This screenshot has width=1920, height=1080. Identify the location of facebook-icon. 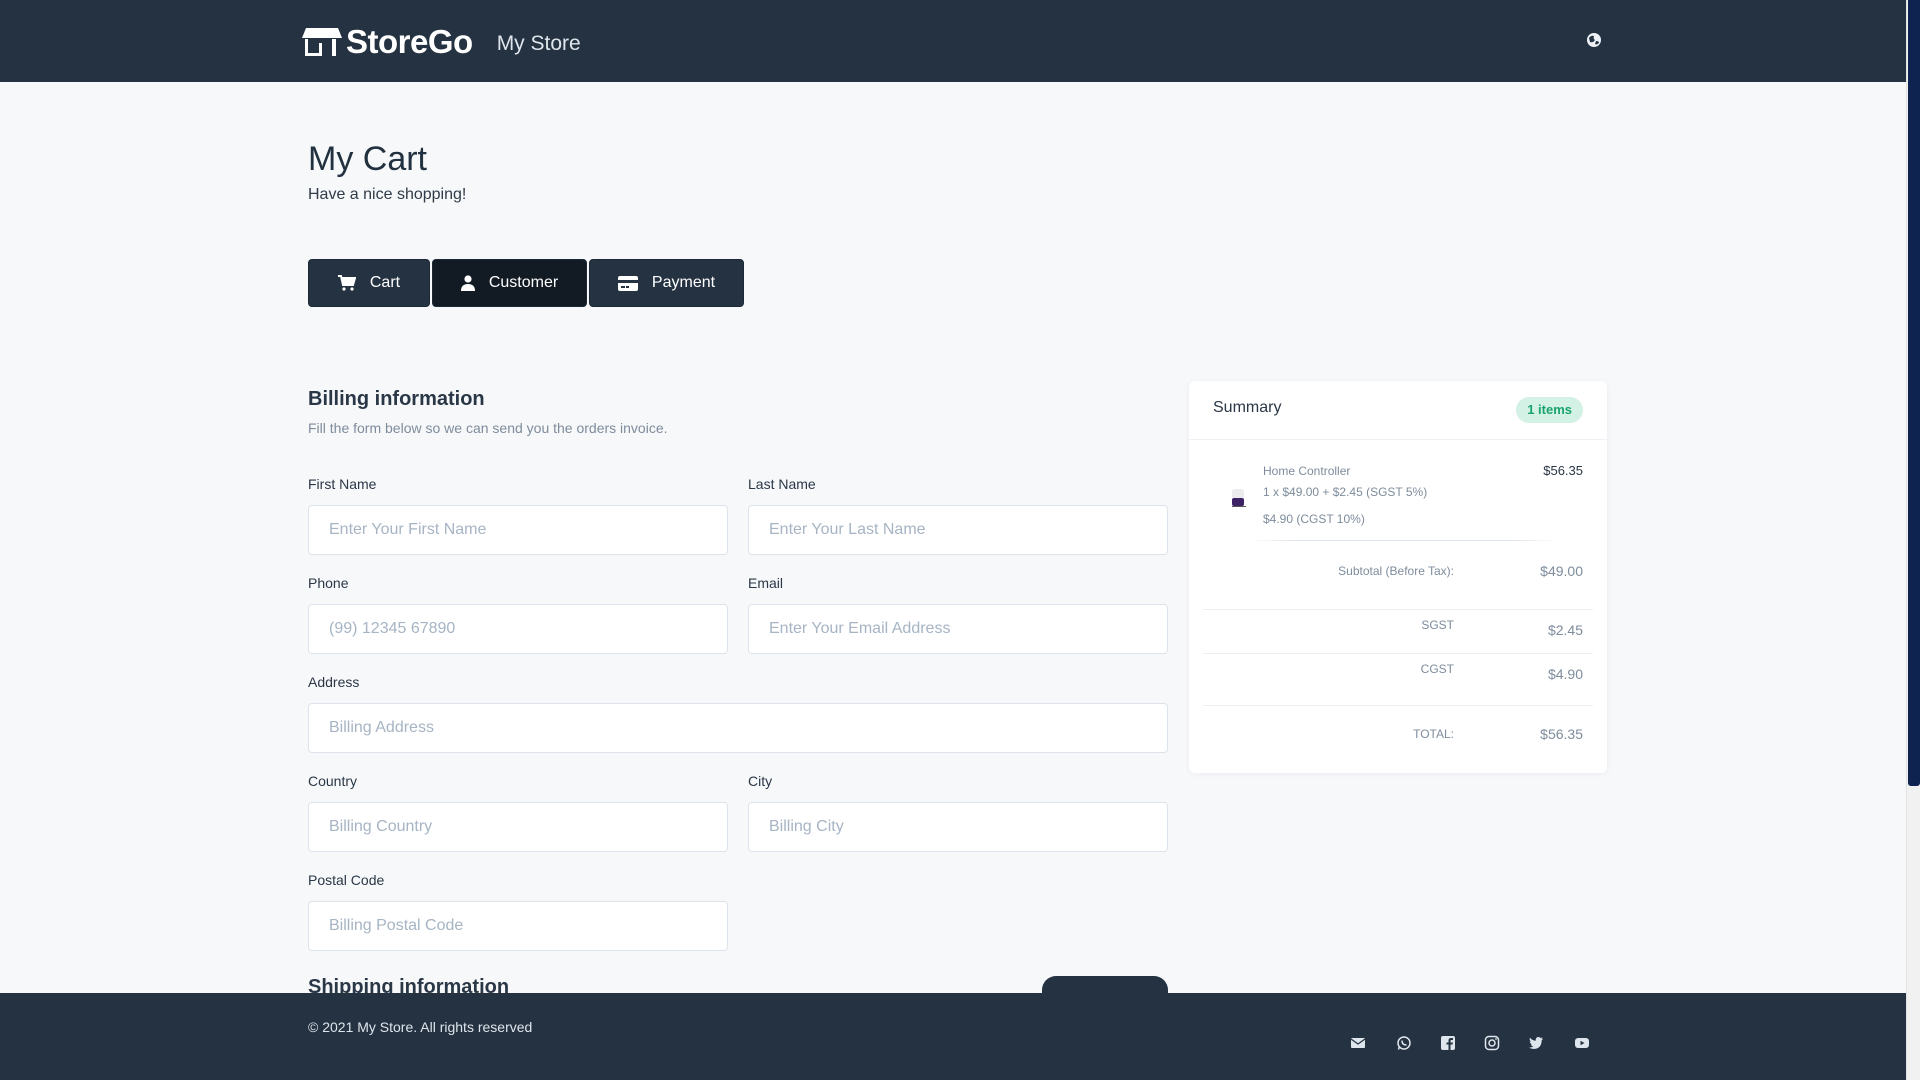
(1448, 1043).